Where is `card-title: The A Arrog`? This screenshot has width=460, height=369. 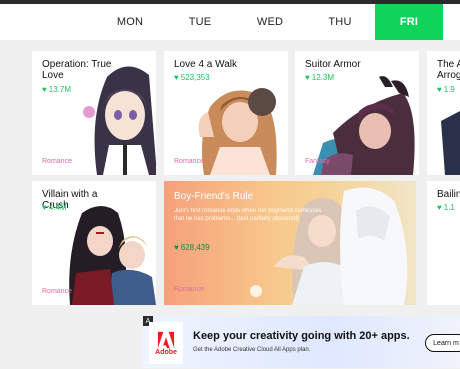
card-title: The A Arrog is located at coordinates (448, 70).